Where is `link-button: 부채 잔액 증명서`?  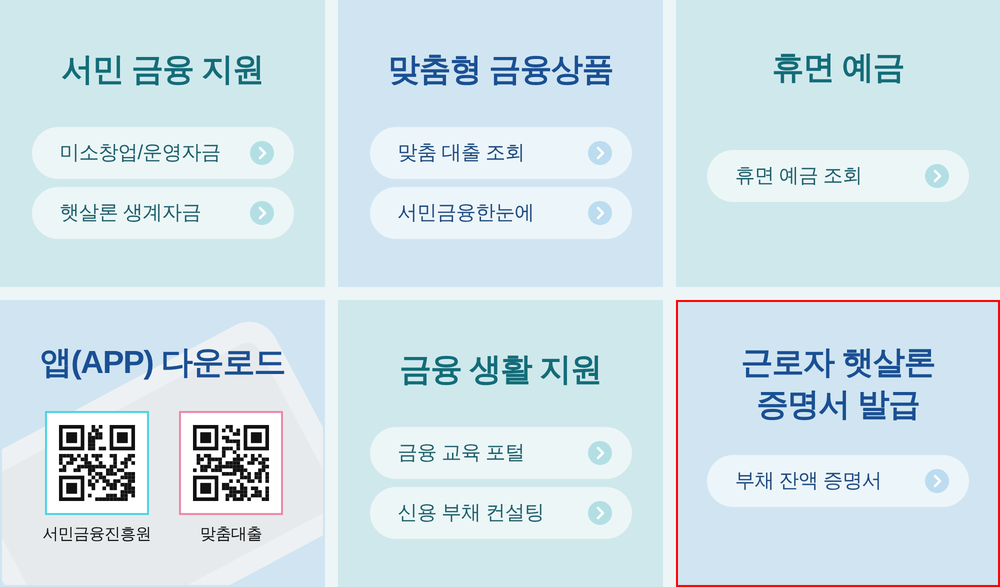 link-button: 부채 잔액 증명서 is located at coordinates (838, 480).